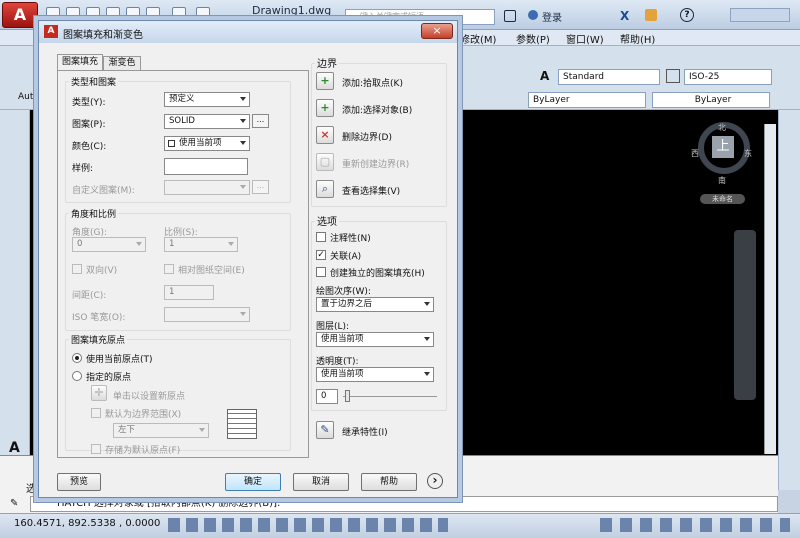 This screenshot has height=538, width=800. I want to click on open-file-icon, so click(73, 14).